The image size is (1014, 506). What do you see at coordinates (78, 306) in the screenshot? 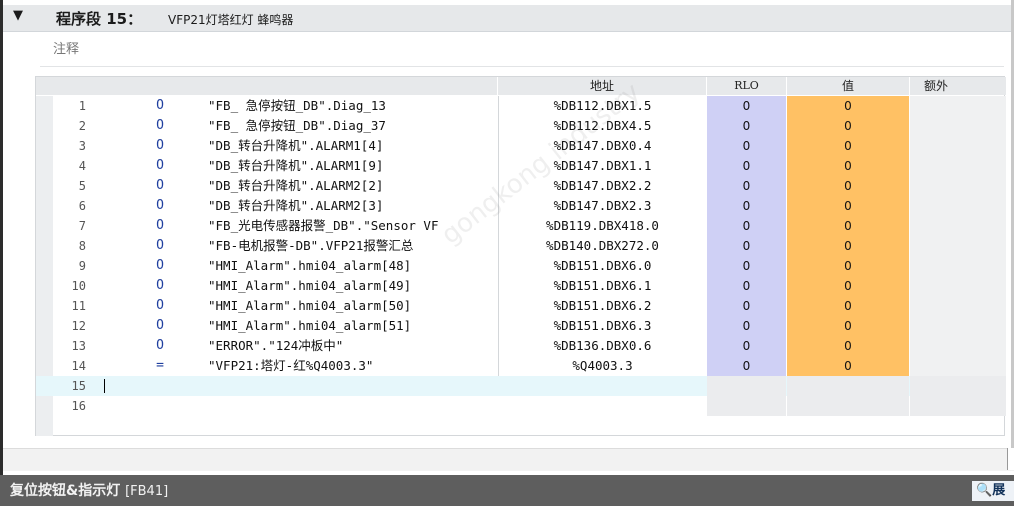
I see `line-number: 11` at bounding box center [78, 306].